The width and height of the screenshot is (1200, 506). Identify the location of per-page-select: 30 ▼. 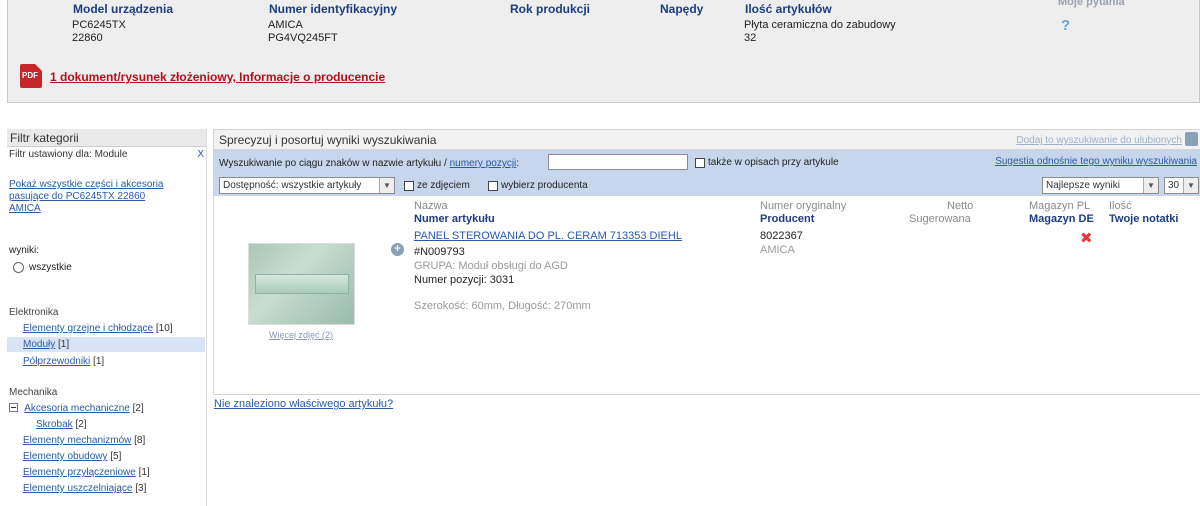
(1181, 185).